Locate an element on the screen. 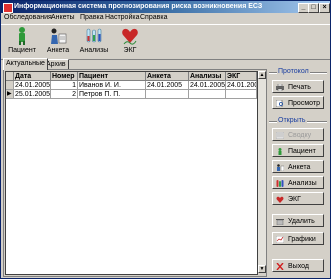  row-indicator is located at coordinates (10, 85).